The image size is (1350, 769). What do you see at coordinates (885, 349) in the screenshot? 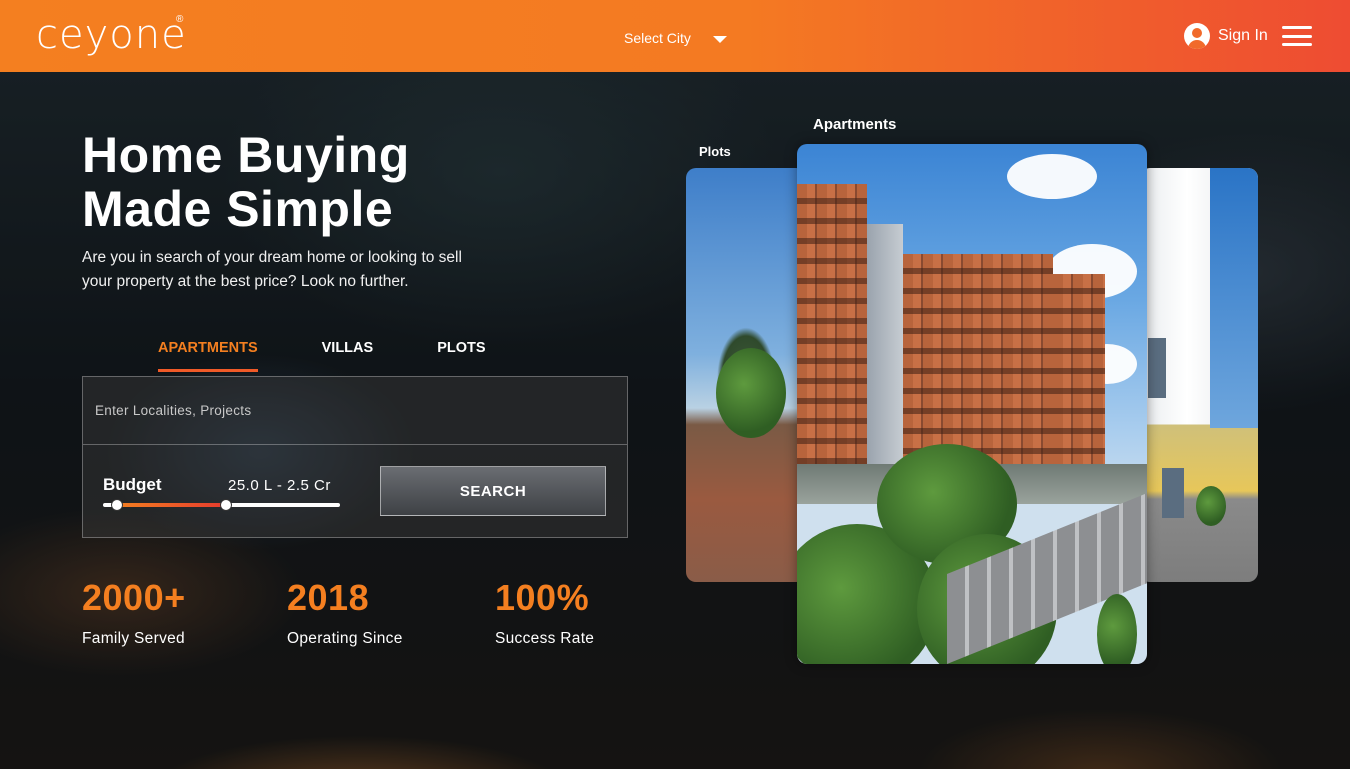
I see `apartment-core-image` at bounding box center [885, 349].